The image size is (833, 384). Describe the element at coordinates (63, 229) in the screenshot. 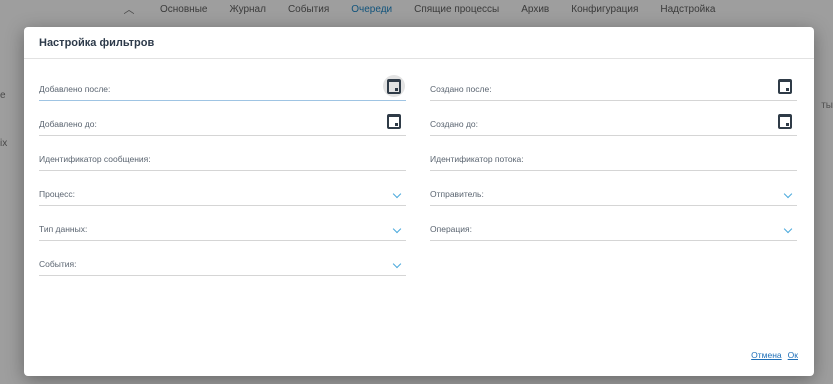

I see `data-type-label: Тип данных:` at that location.